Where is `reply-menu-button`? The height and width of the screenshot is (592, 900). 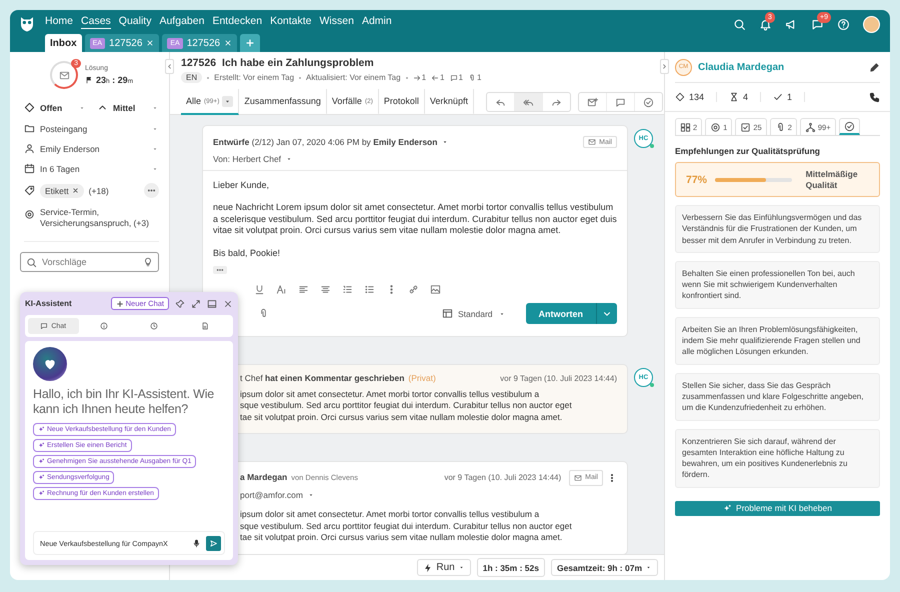
reply-menu-button is located at coordinates (606, 313).